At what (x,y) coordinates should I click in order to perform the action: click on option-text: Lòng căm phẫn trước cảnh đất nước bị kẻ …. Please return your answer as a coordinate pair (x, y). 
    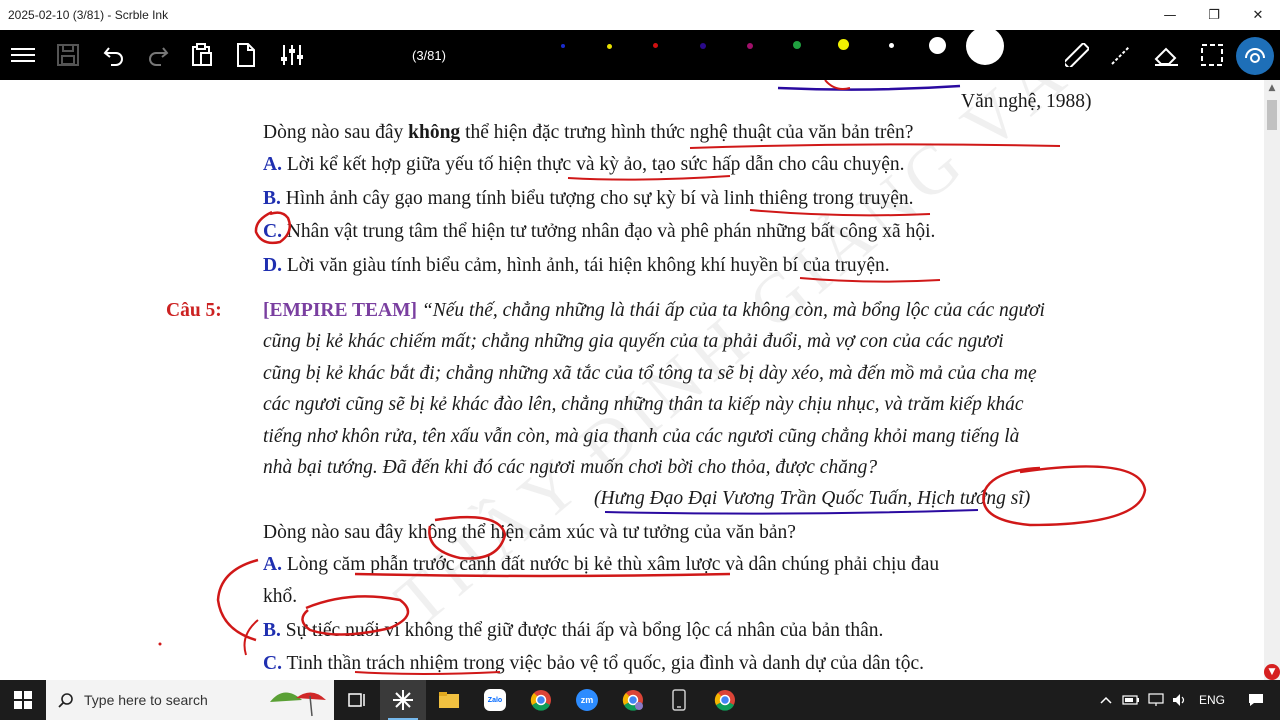
    Looking at the image, I should click on (610, 564).